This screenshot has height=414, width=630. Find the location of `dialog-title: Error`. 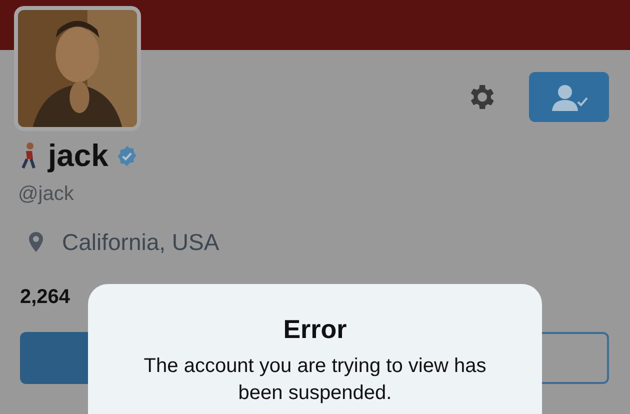

dialog-title: Error is located at coordinates (315, 329).